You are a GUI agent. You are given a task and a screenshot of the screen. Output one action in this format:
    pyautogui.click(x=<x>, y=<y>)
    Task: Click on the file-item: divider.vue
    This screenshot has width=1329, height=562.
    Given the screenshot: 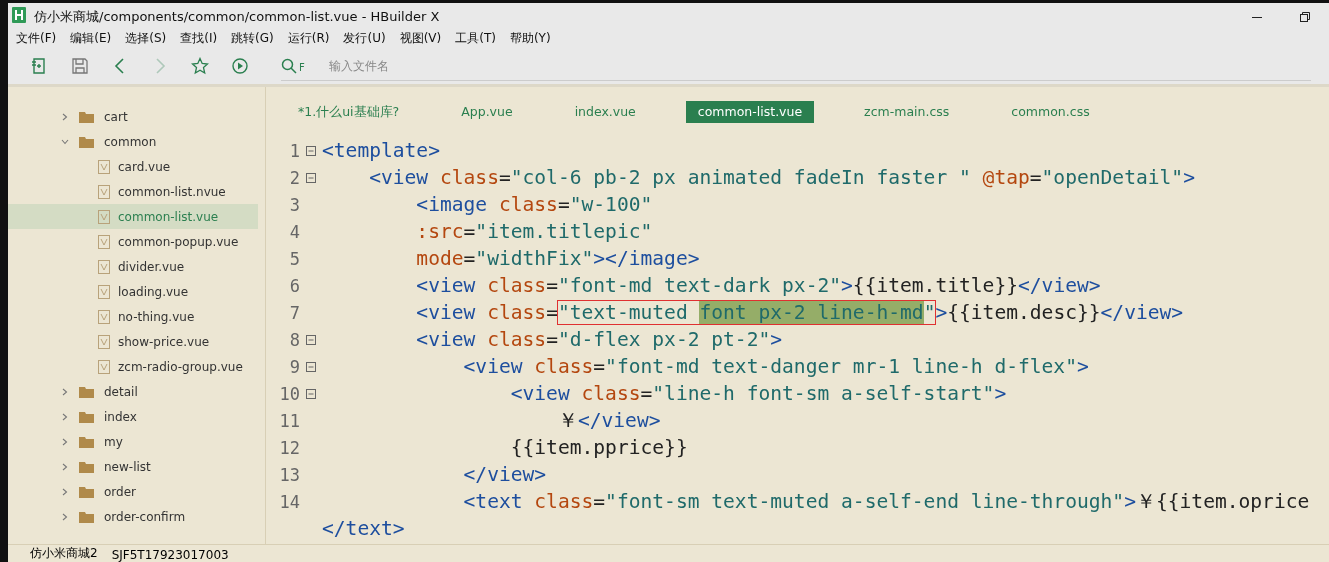 What is the action you would take?
    pyautogui.click(x=133, y=266)
    